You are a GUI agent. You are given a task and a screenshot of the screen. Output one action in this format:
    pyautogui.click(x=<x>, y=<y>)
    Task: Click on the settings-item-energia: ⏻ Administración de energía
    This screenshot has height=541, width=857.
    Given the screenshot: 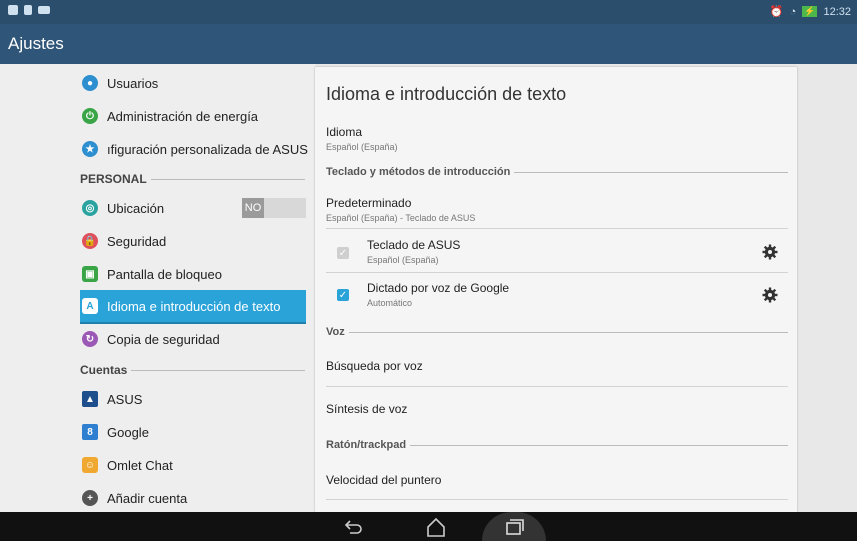 What is the action you would take?
    pyautogui.click(x=194, y=116)
    